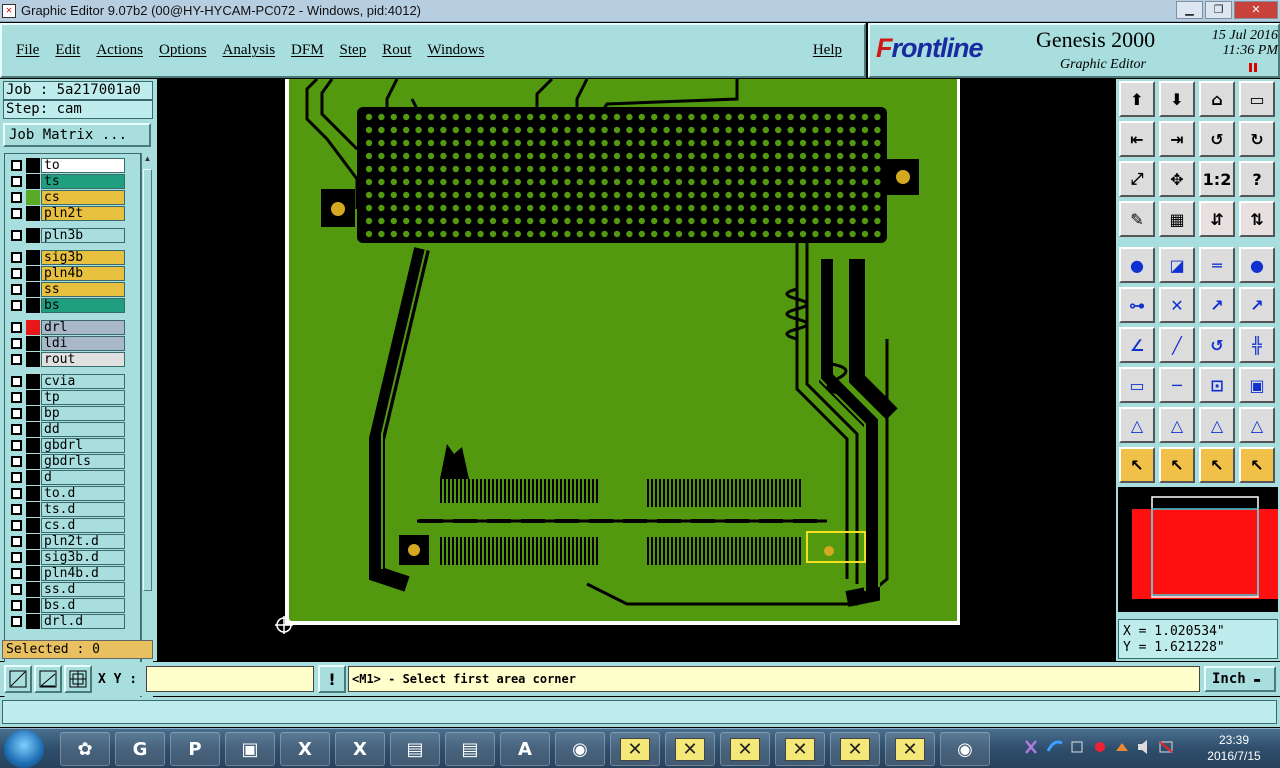 This screenshot has height=768, width=1280. Describe the element at coordinates (1217, 305) in the screenshot. I see `move-feature-icon: ↗` at that location.